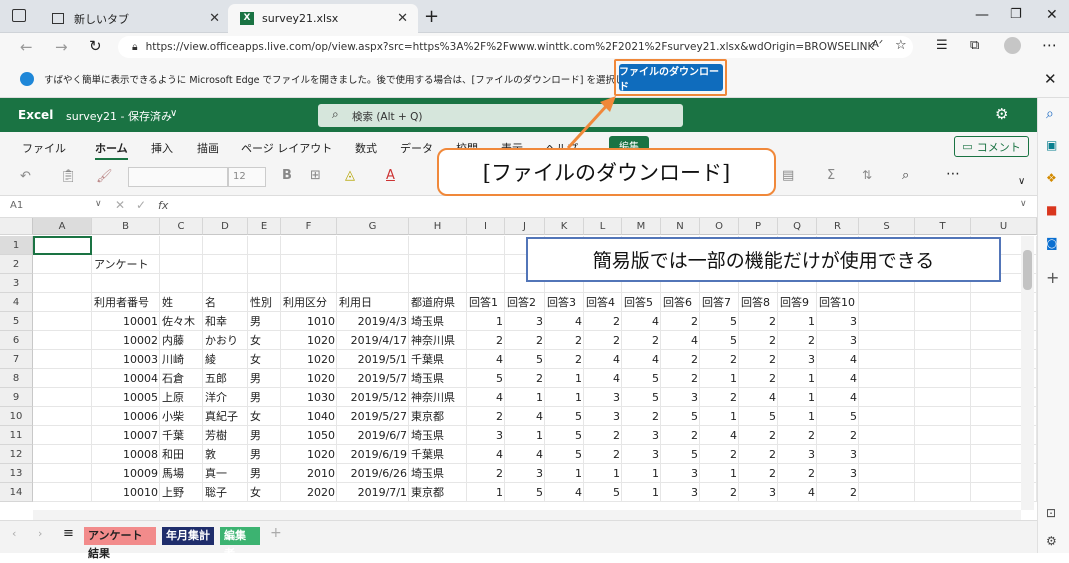  I want to click on row-header: 2, so click(16, 264).